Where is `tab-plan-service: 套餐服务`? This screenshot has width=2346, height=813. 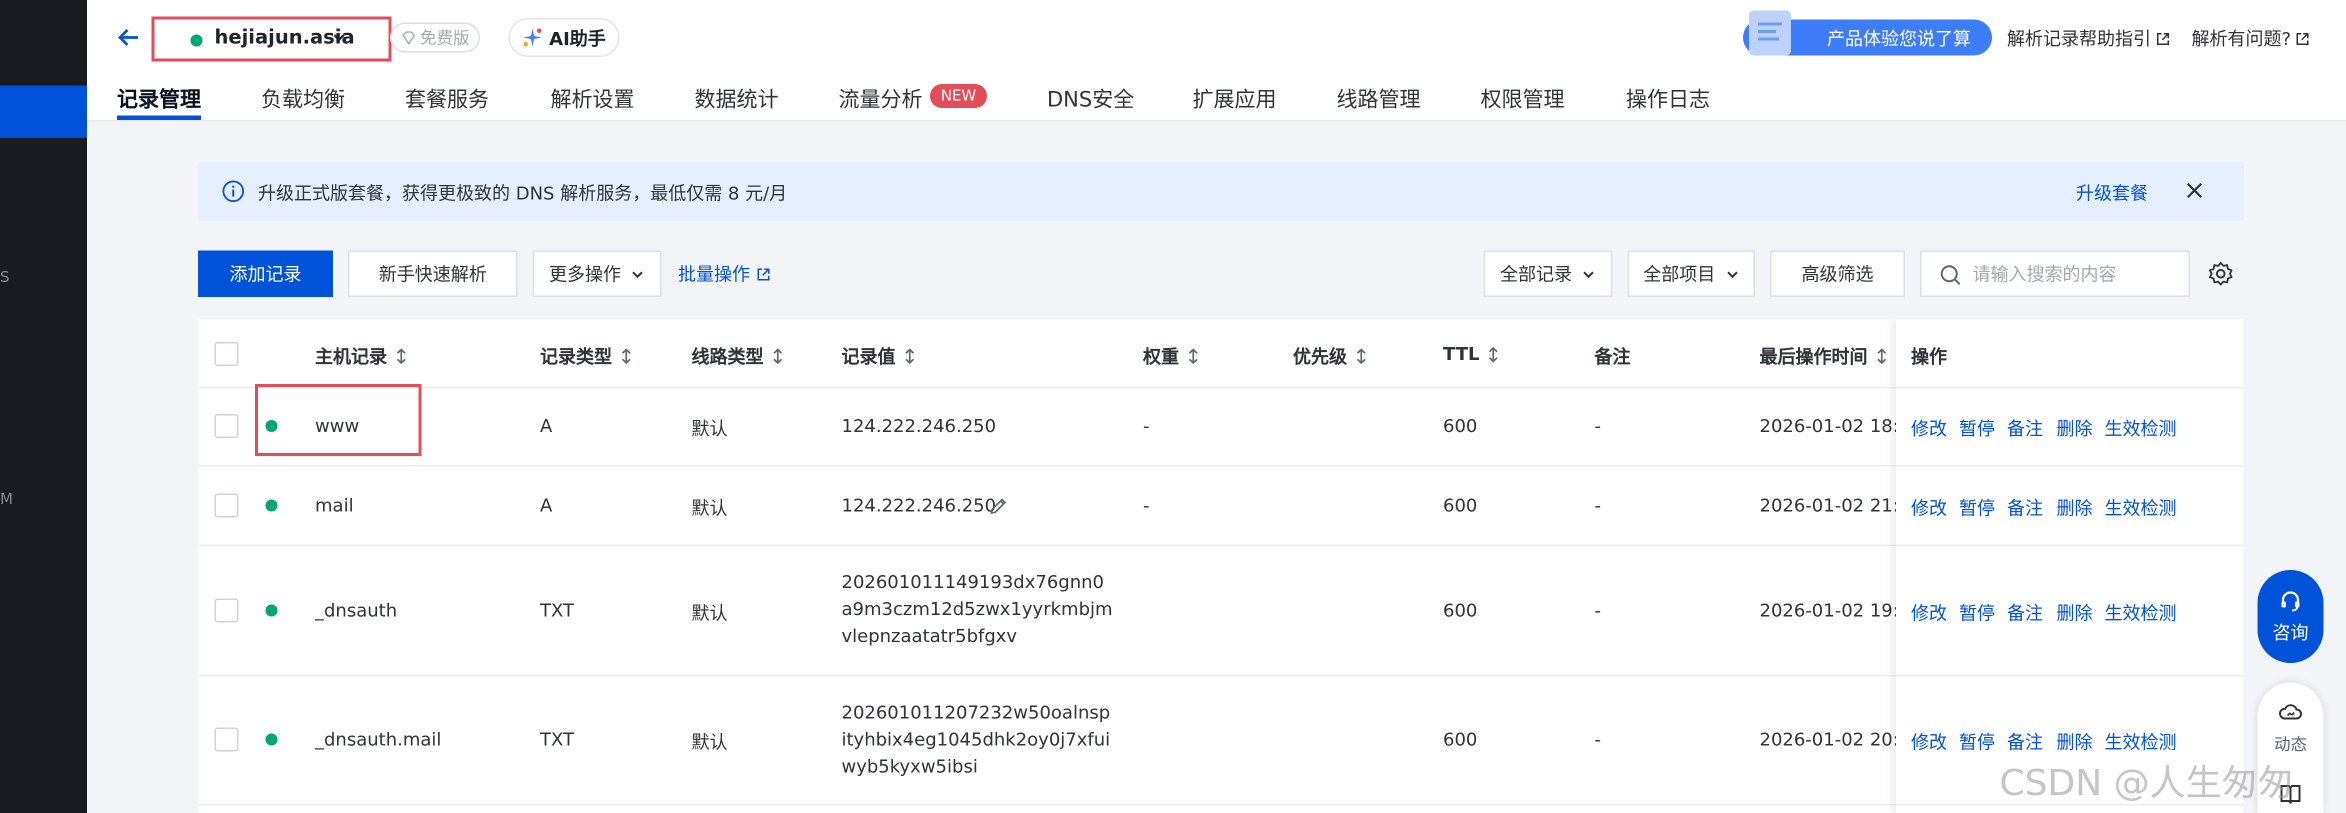 tab-plan-service: 套餐服务 is located at coordinates (447, 99).